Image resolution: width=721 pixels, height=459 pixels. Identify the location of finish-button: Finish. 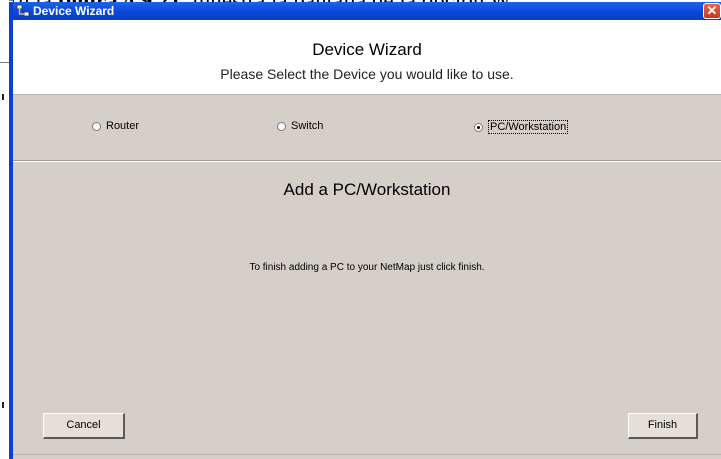
(663, 426).